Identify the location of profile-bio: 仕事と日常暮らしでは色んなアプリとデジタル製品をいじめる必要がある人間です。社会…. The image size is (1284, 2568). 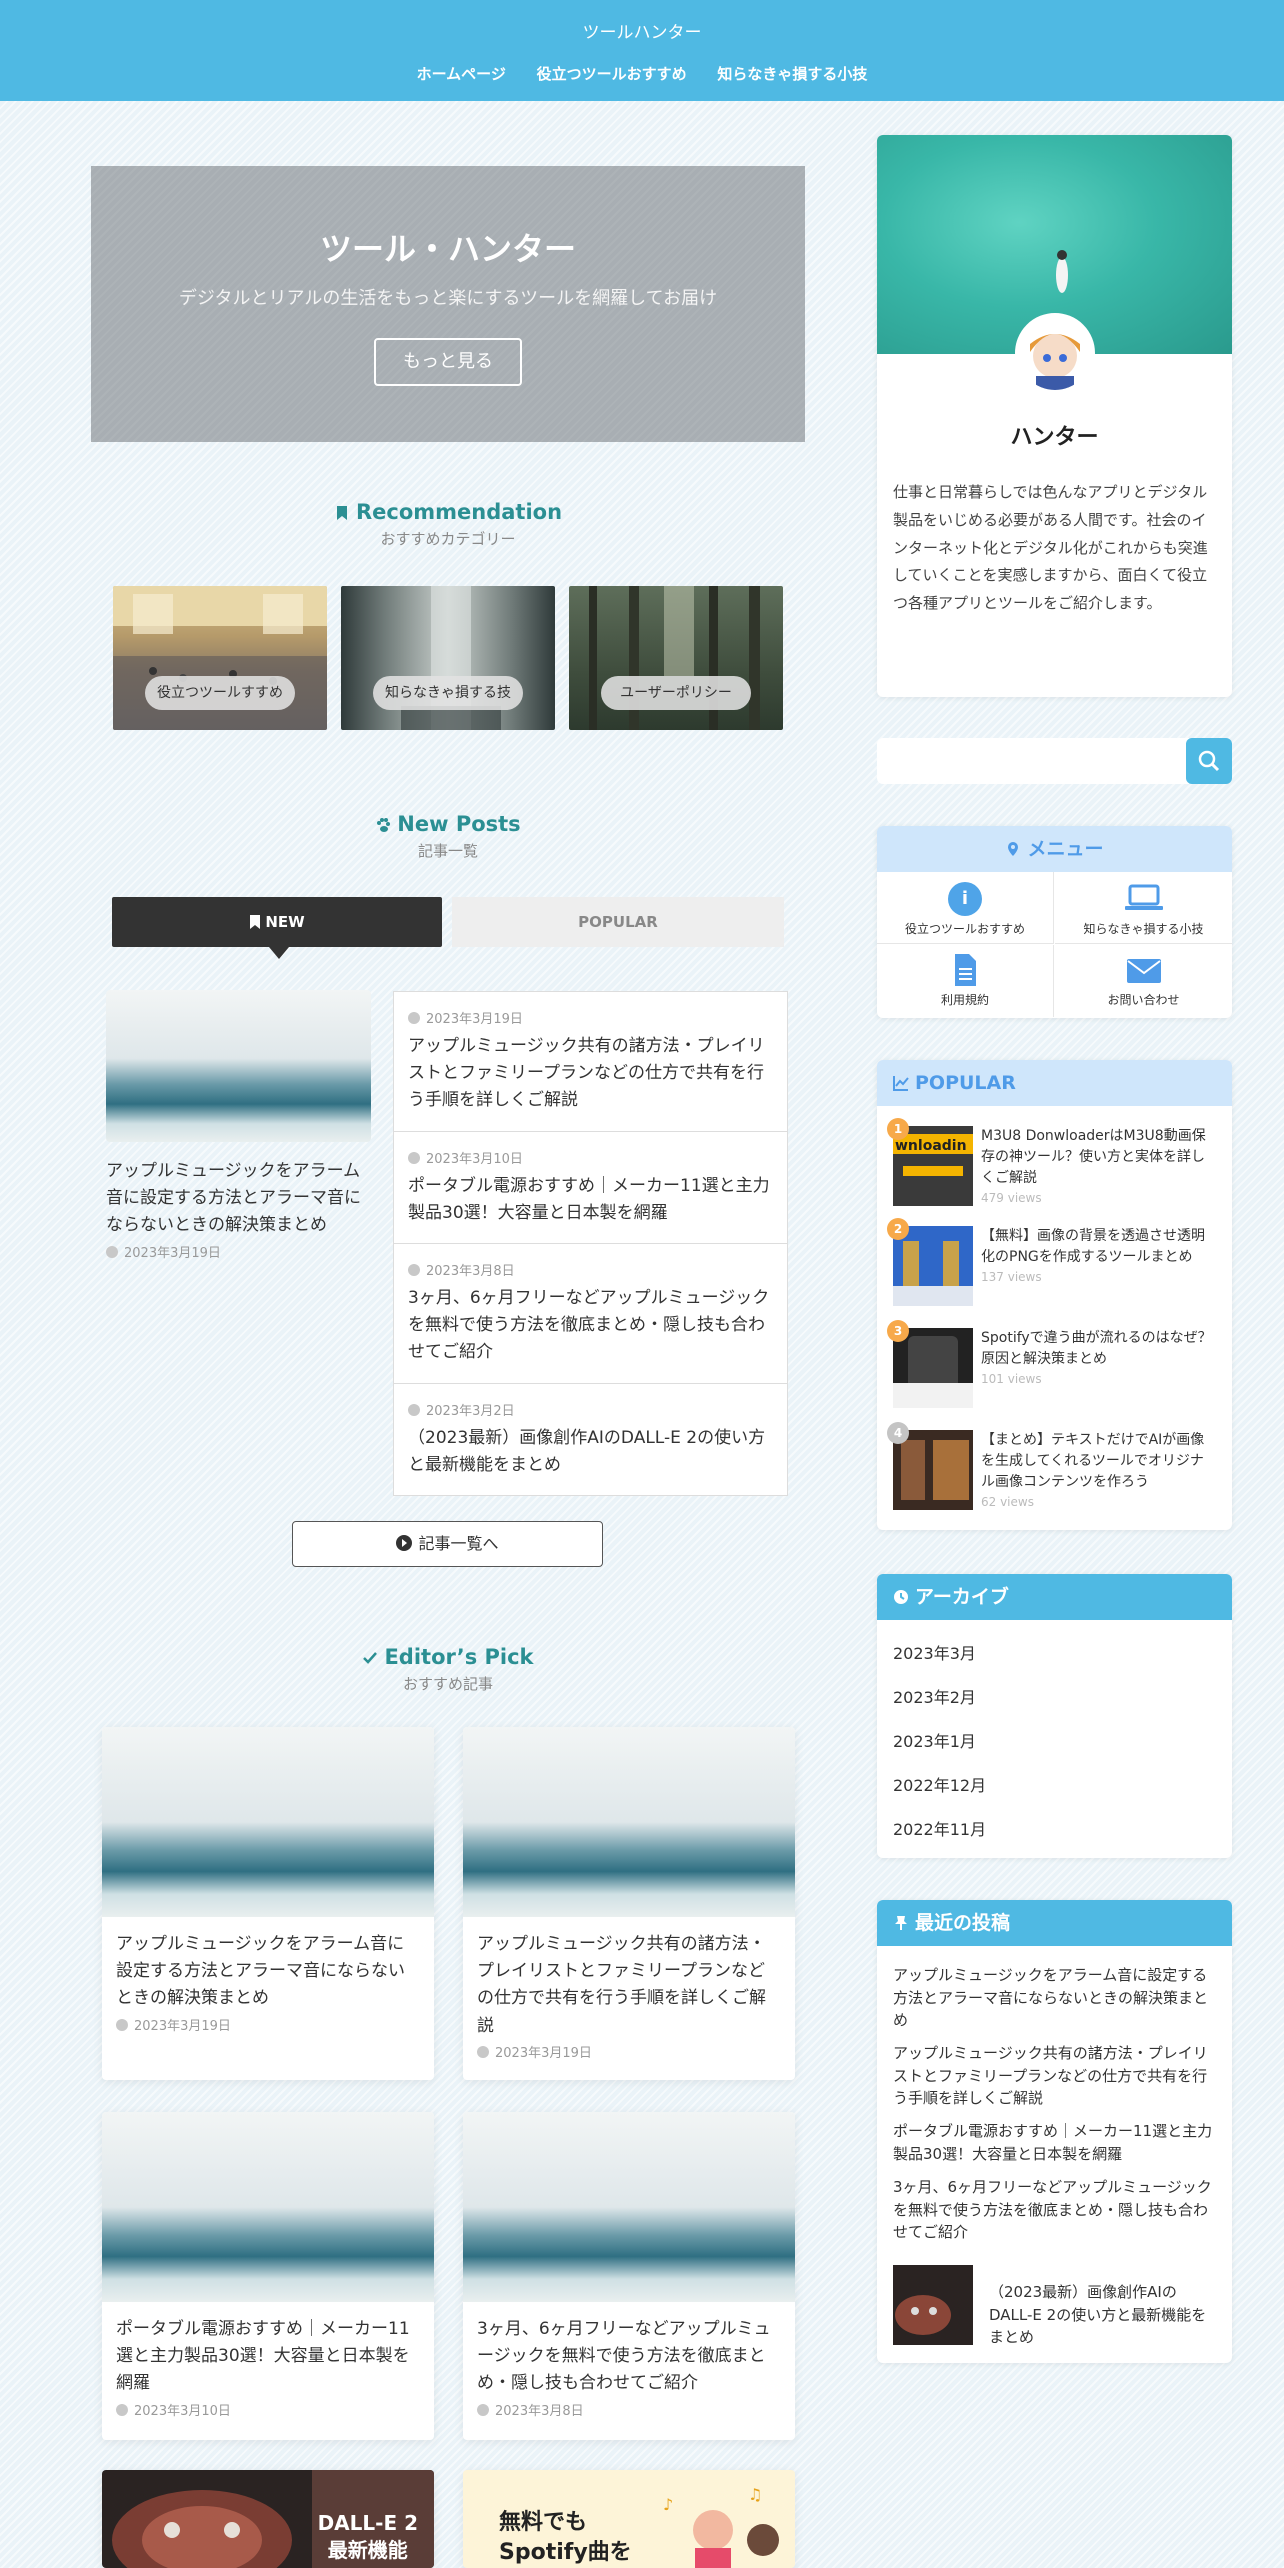
(1050, 547).